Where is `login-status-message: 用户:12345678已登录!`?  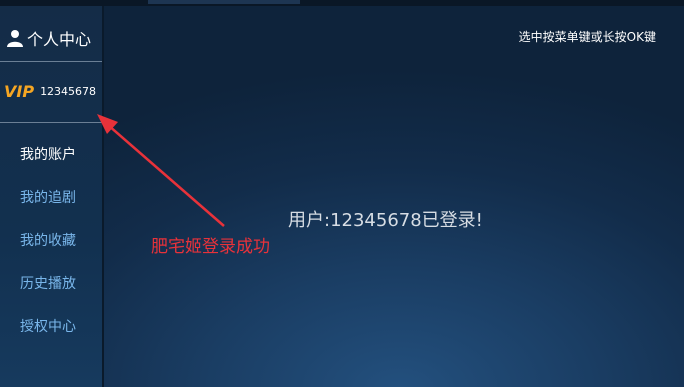
login-status-message: 用户:12345678已登录! is located at coordinates (385, 220).